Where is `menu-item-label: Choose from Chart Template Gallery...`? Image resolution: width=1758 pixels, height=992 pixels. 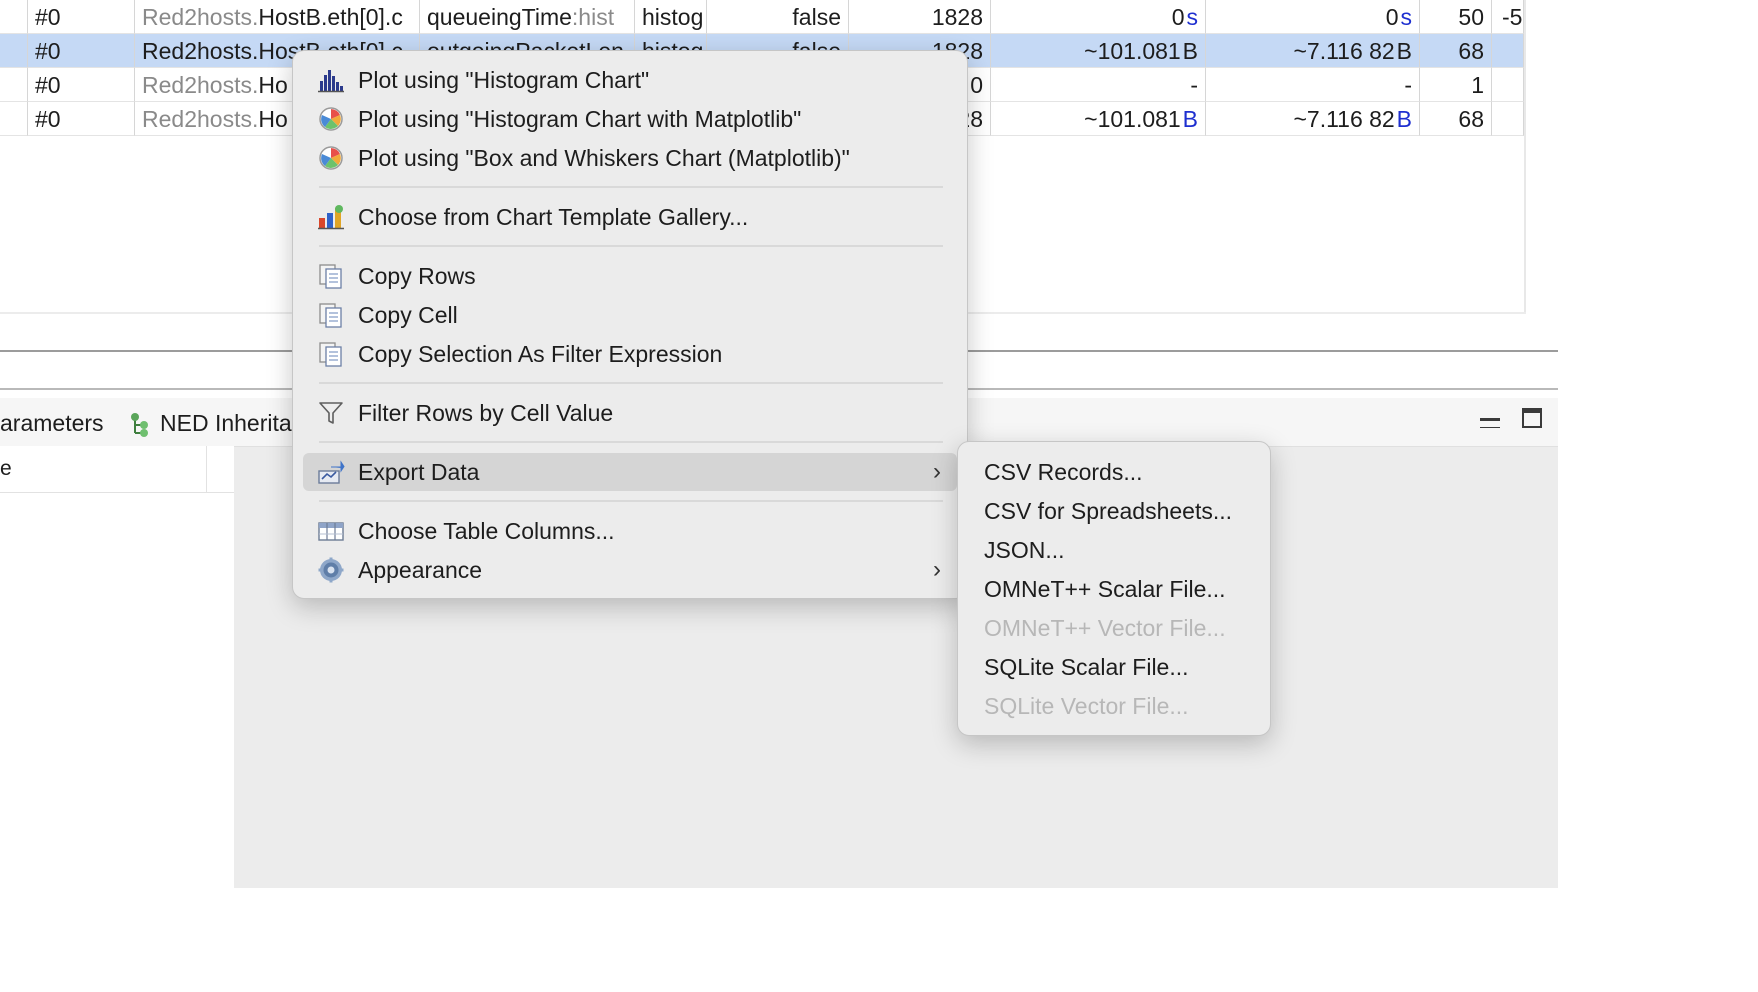
menu-item-label: Choose from Chart Template Gallery... is located at coordinates (553, 217).